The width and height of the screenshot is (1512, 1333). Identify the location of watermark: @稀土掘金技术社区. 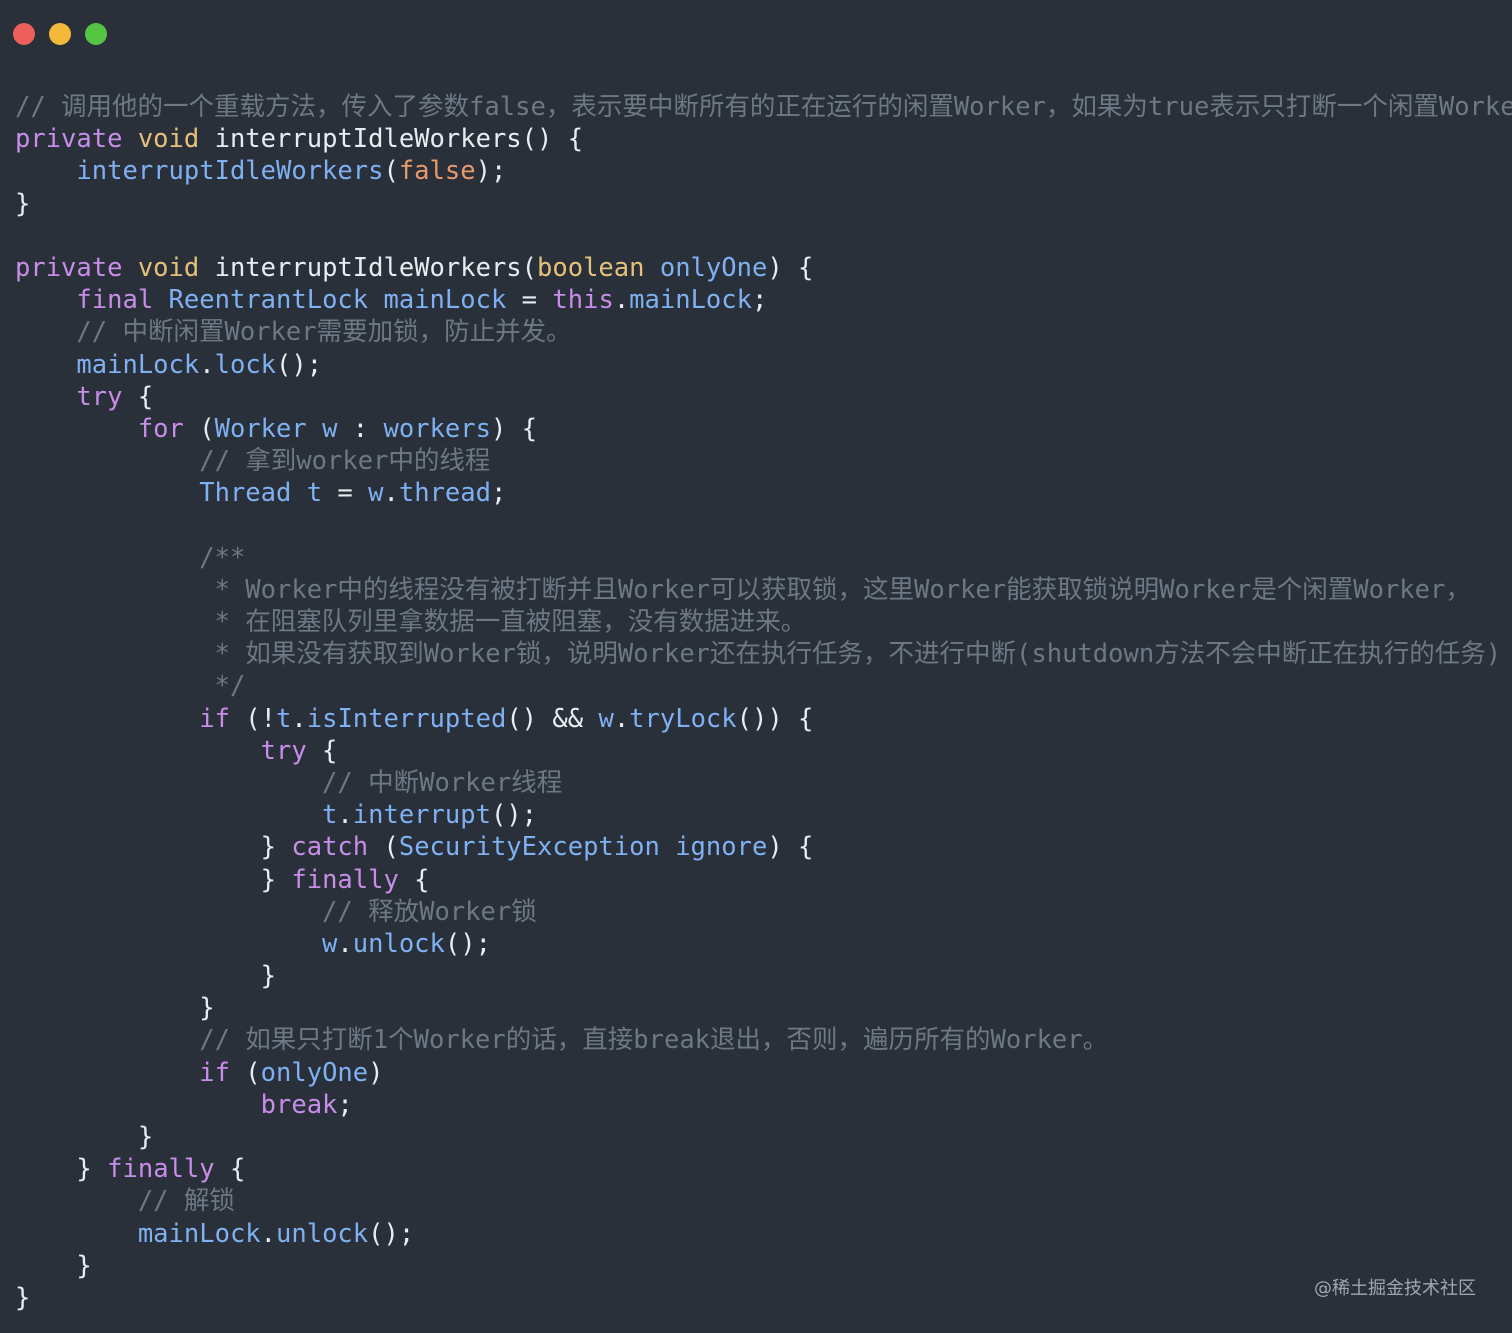
(1395, 1288).